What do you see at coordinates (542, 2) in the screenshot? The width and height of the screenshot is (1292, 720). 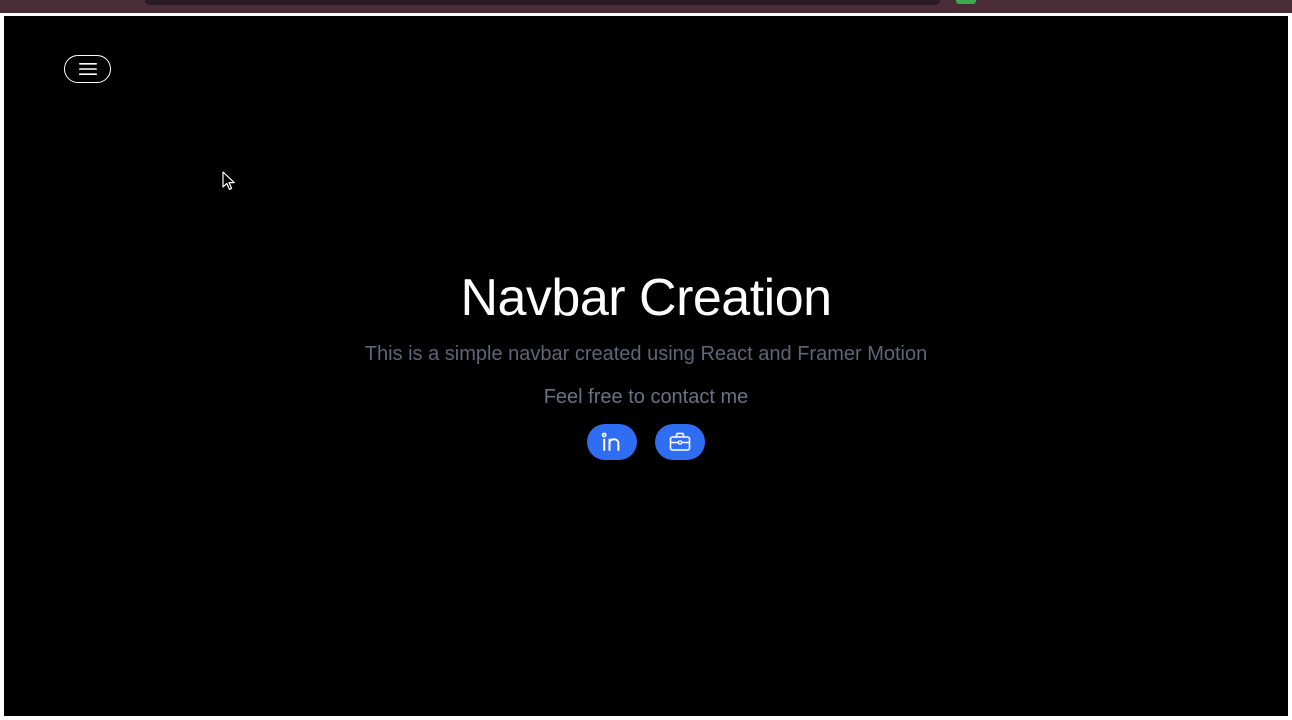 I see `address-bar` at bounding box center [542, 2].